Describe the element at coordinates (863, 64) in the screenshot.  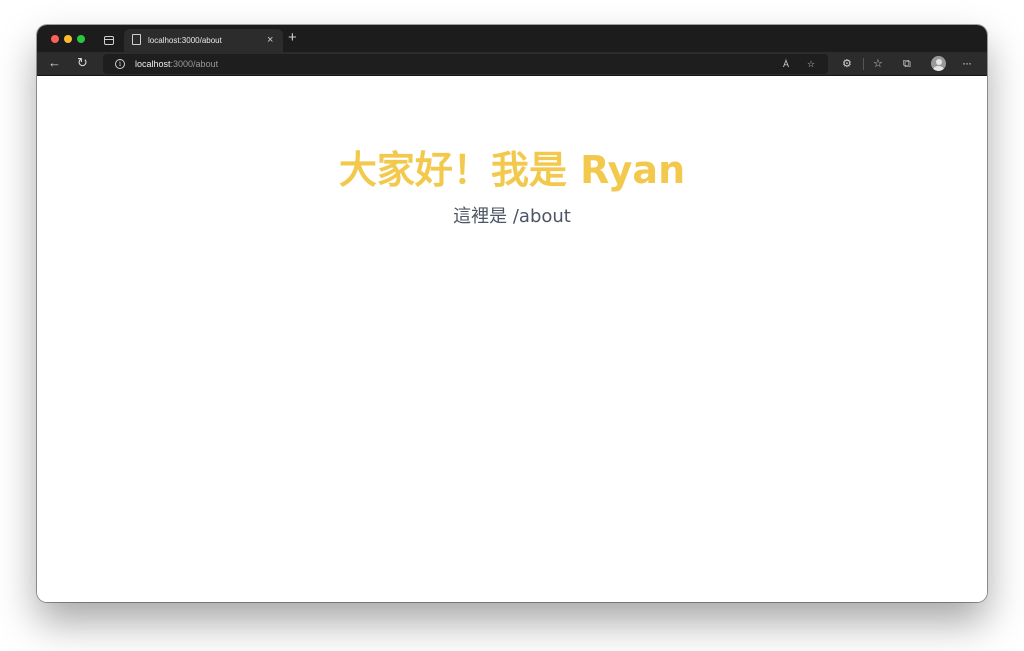
I see `toolbar-divider` at that location.